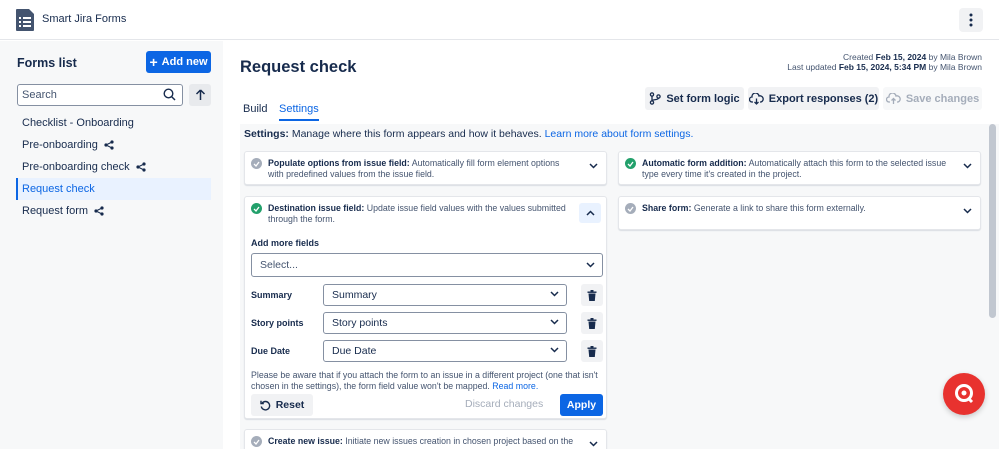 The width and height of the screenshot is (999, 449). What do you see at coordinates (354, 295) in the screenshot?
I see `field-mapping-value: Summary` at bounding box center [354, 295].